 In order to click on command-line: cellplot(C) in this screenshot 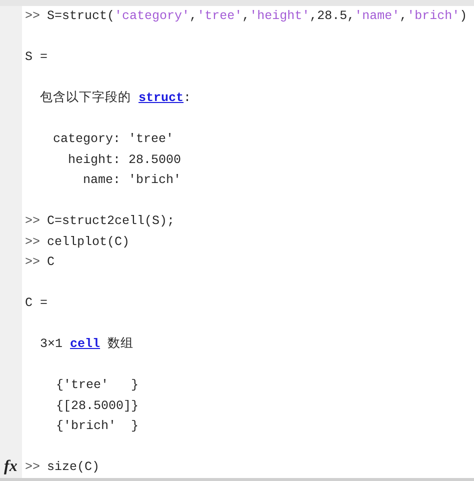, I will do `click(88, 242)`.